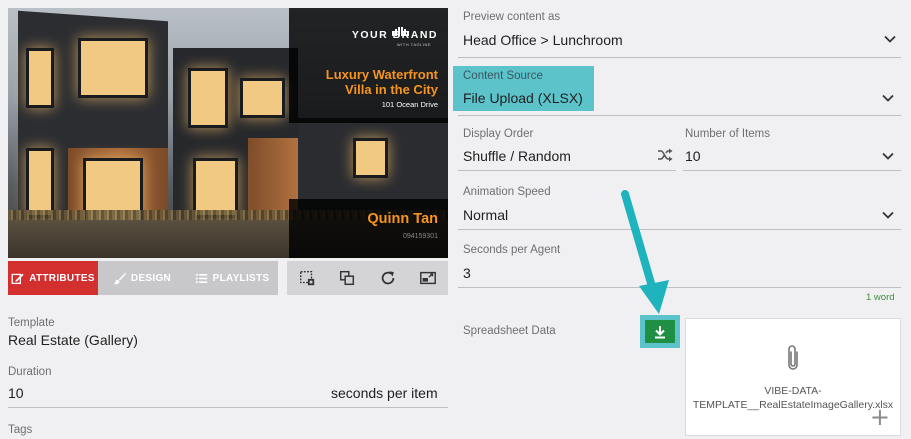  I want to click on template-label: Template, so click(31, 323).